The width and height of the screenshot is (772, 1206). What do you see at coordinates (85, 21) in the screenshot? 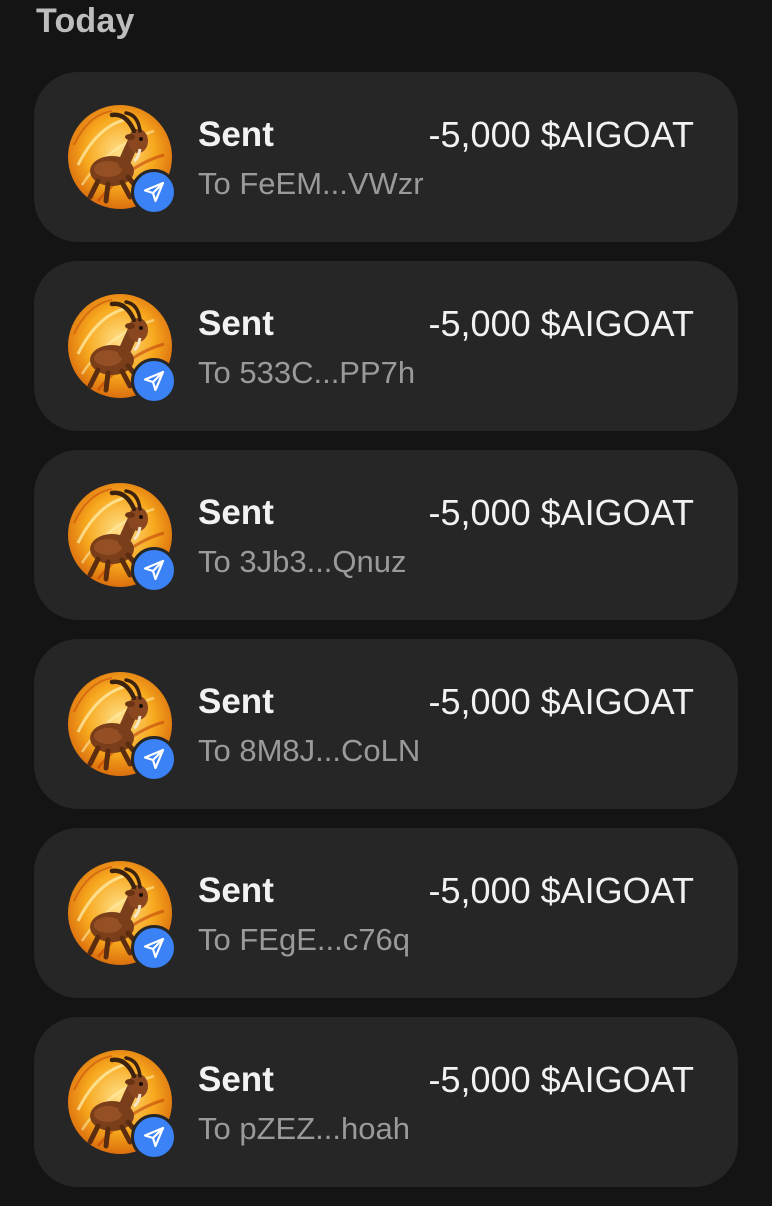
I see `section-title-today: Today` at bounding box center [85, 21].